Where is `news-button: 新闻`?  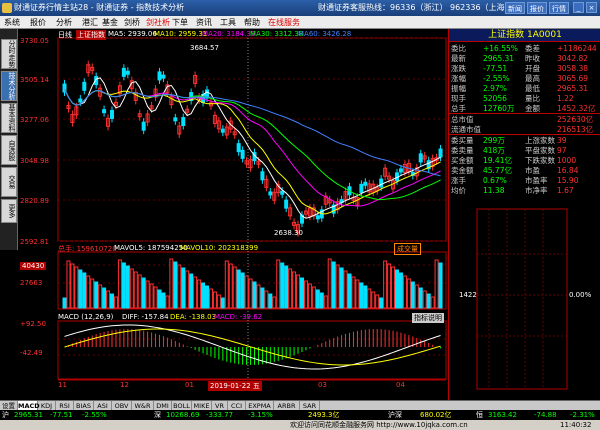 news-button: 新闻 is located at coordinates (515, 8).